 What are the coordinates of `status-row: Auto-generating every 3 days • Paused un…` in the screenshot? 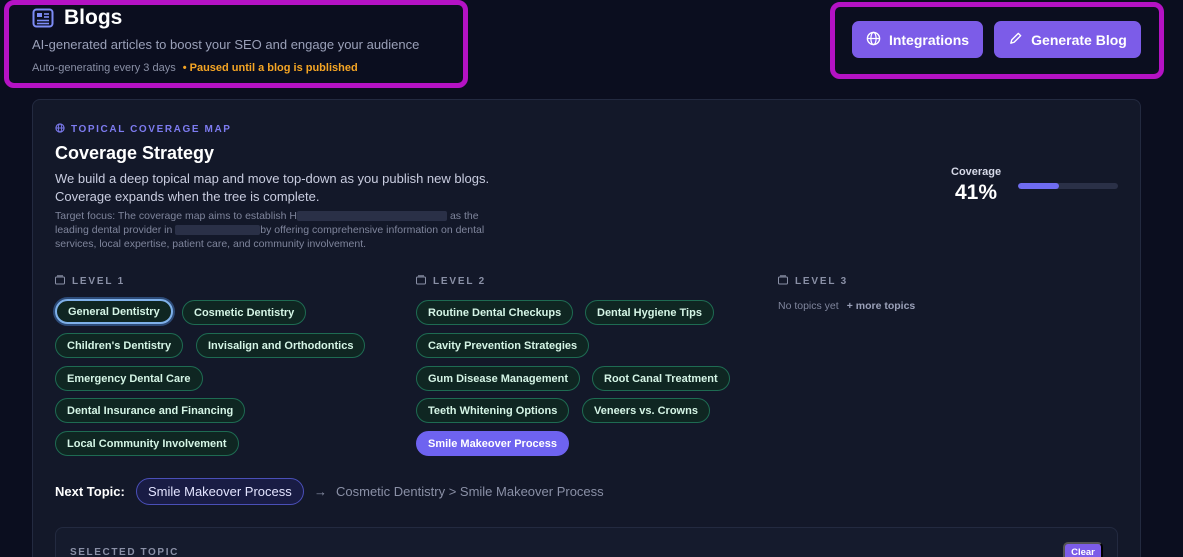 It's located at (195, 68).